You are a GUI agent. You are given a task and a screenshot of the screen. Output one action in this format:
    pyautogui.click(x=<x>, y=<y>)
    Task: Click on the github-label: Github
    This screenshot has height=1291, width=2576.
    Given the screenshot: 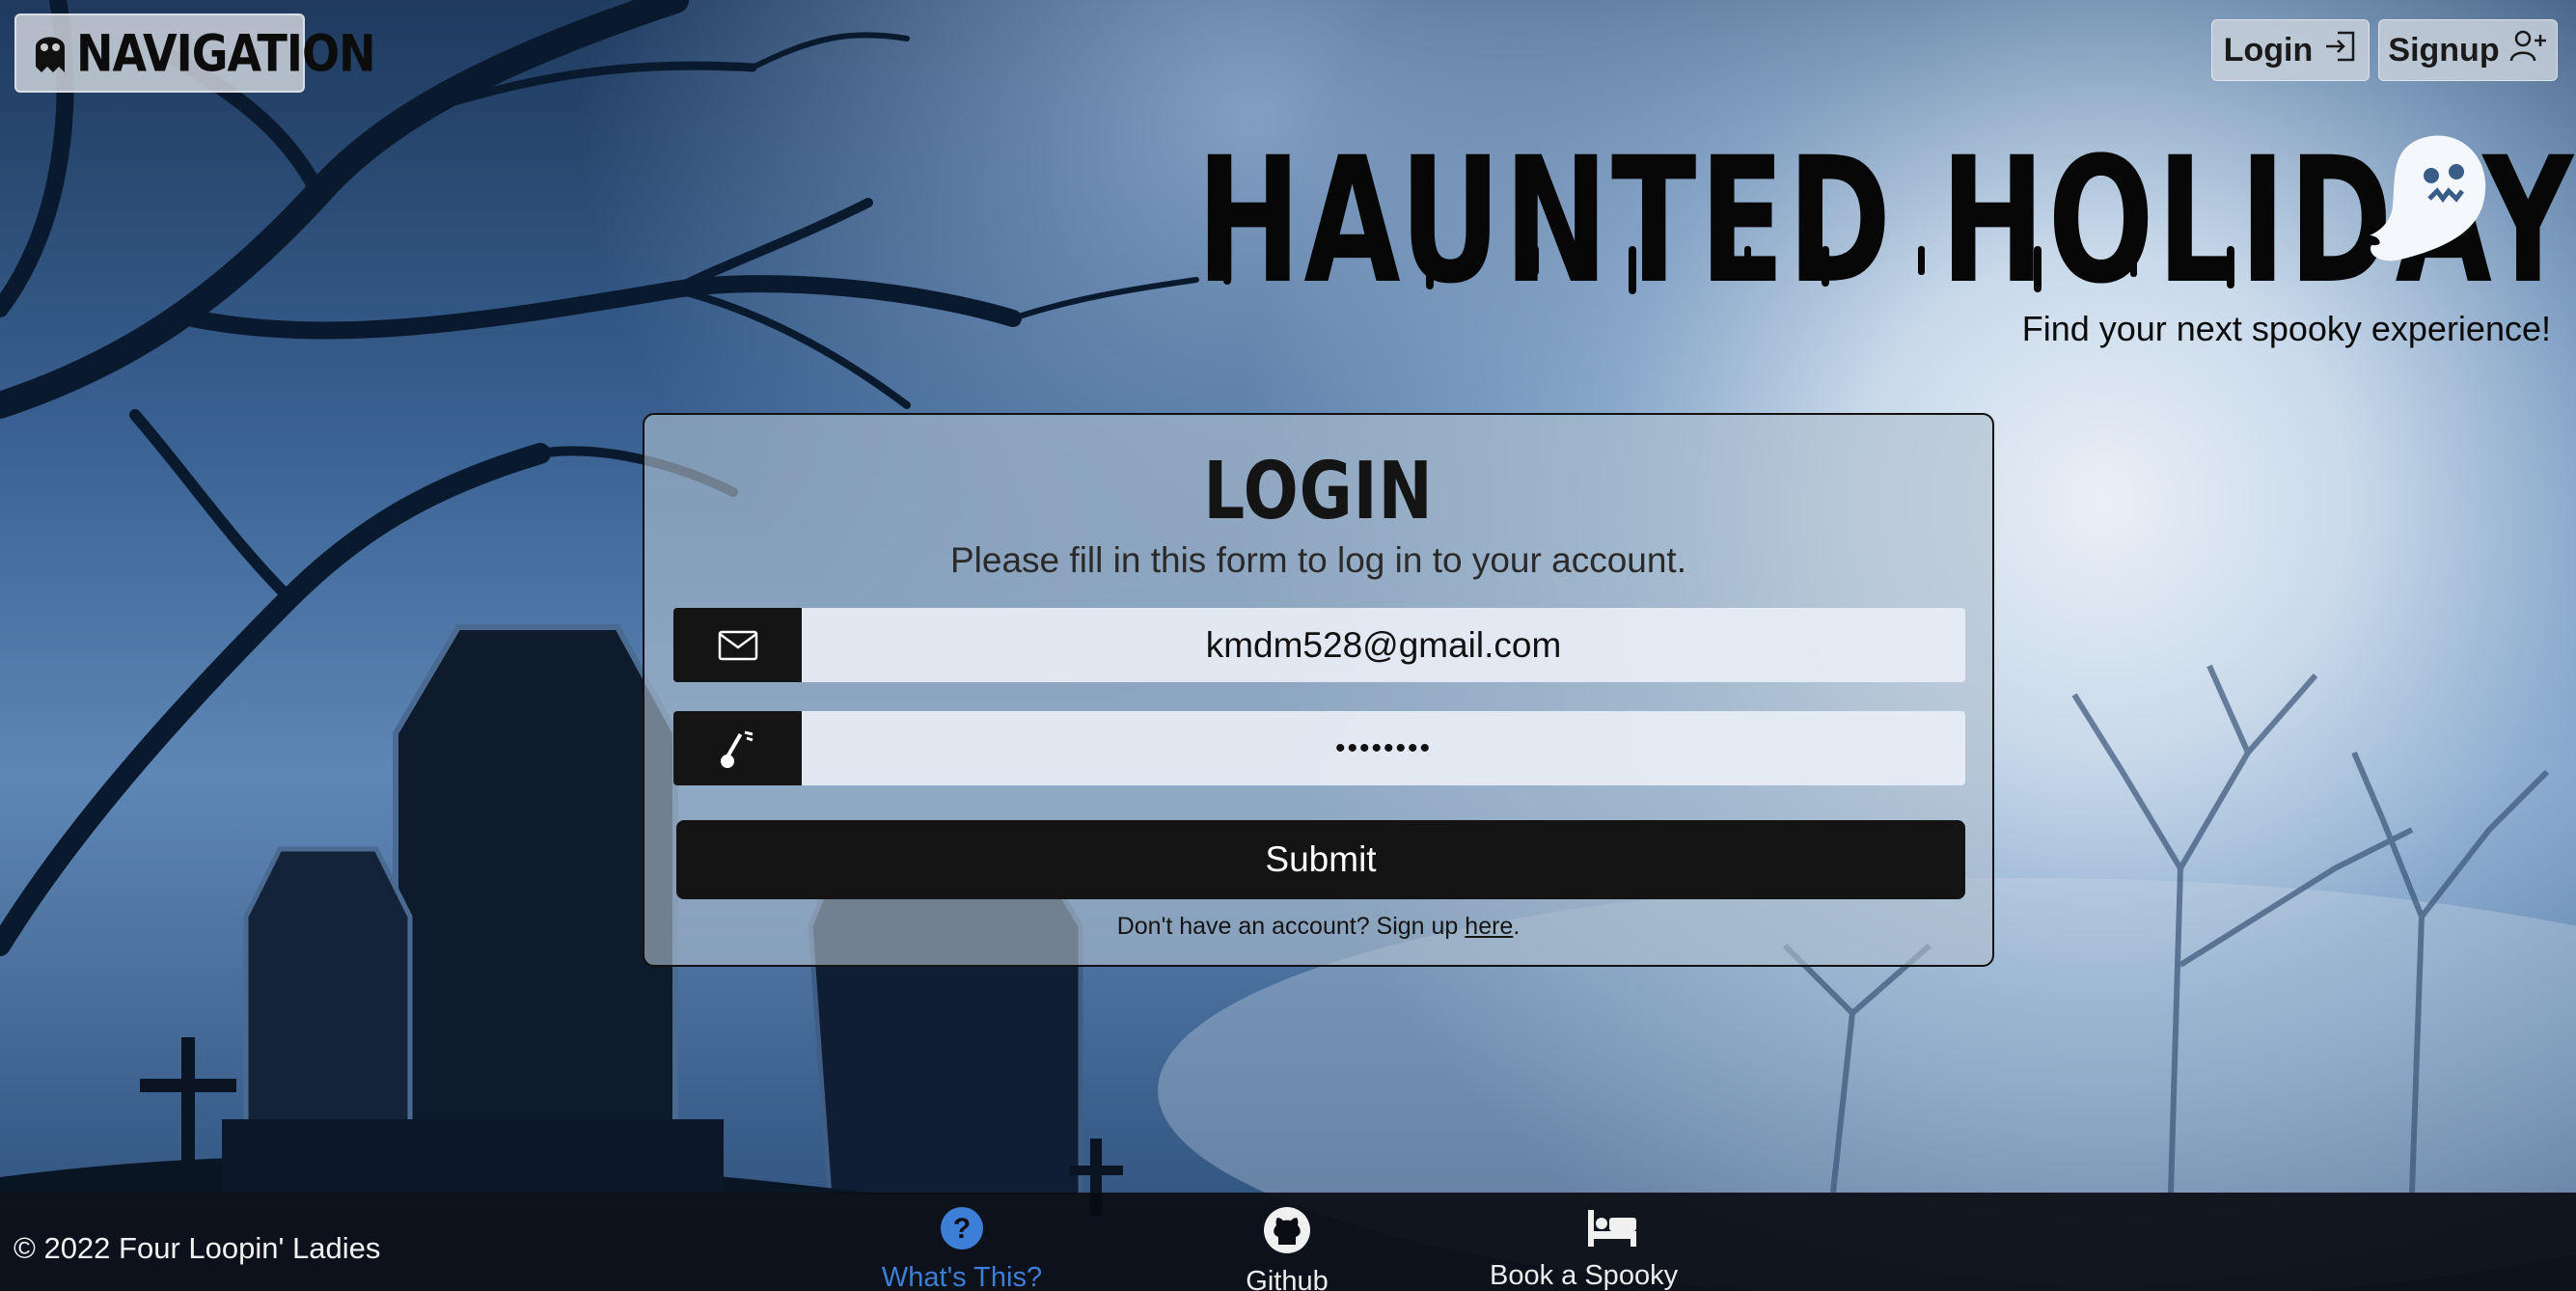 What is the action you would take?
    pyautogui.click(x=1287, y=1279)
    